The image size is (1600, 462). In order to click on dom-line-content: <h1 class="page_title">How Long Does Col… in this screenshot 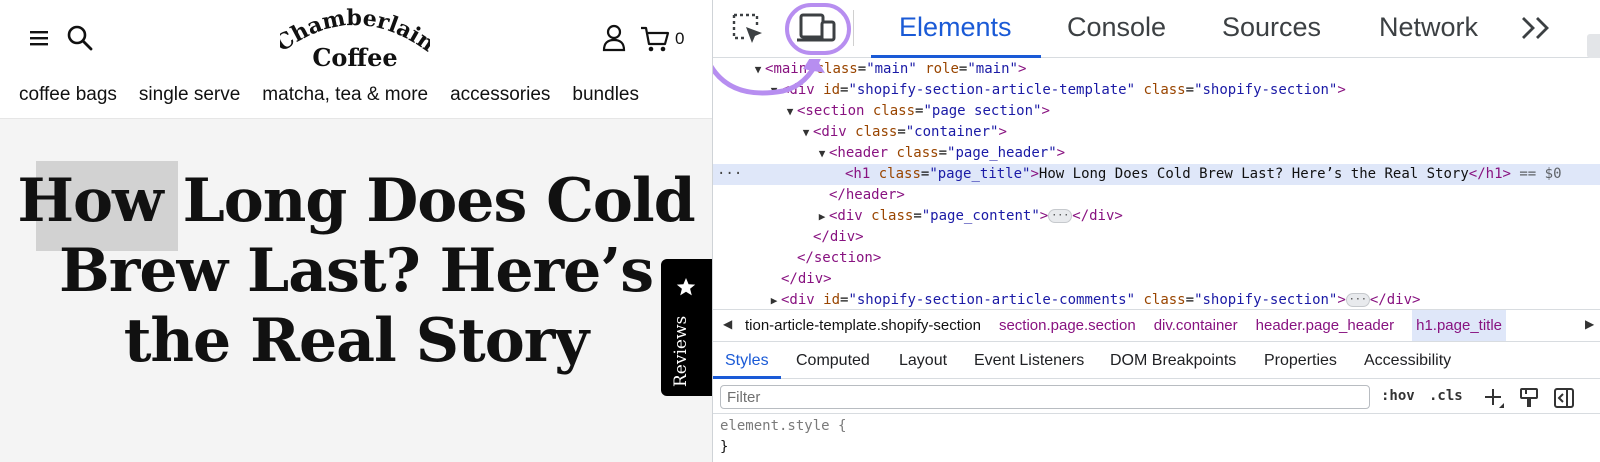, I will do `click(1203, 174)`.